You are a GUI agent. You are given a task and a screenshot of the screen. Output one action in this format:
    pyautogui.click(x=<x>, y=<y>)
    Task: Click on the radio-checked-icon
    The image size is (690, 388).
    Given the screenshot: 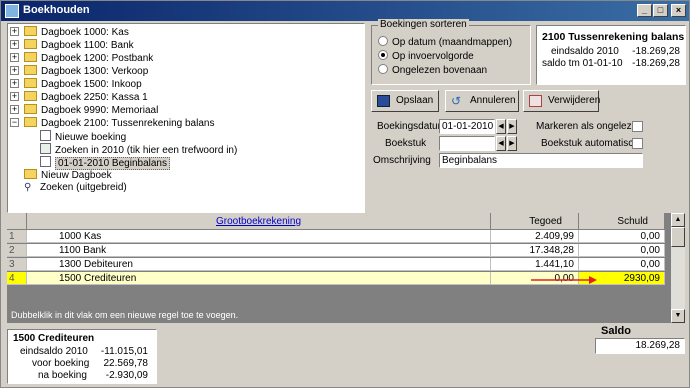 What is the action you would take?
    pyautogui.click(x=383, y=55)
    